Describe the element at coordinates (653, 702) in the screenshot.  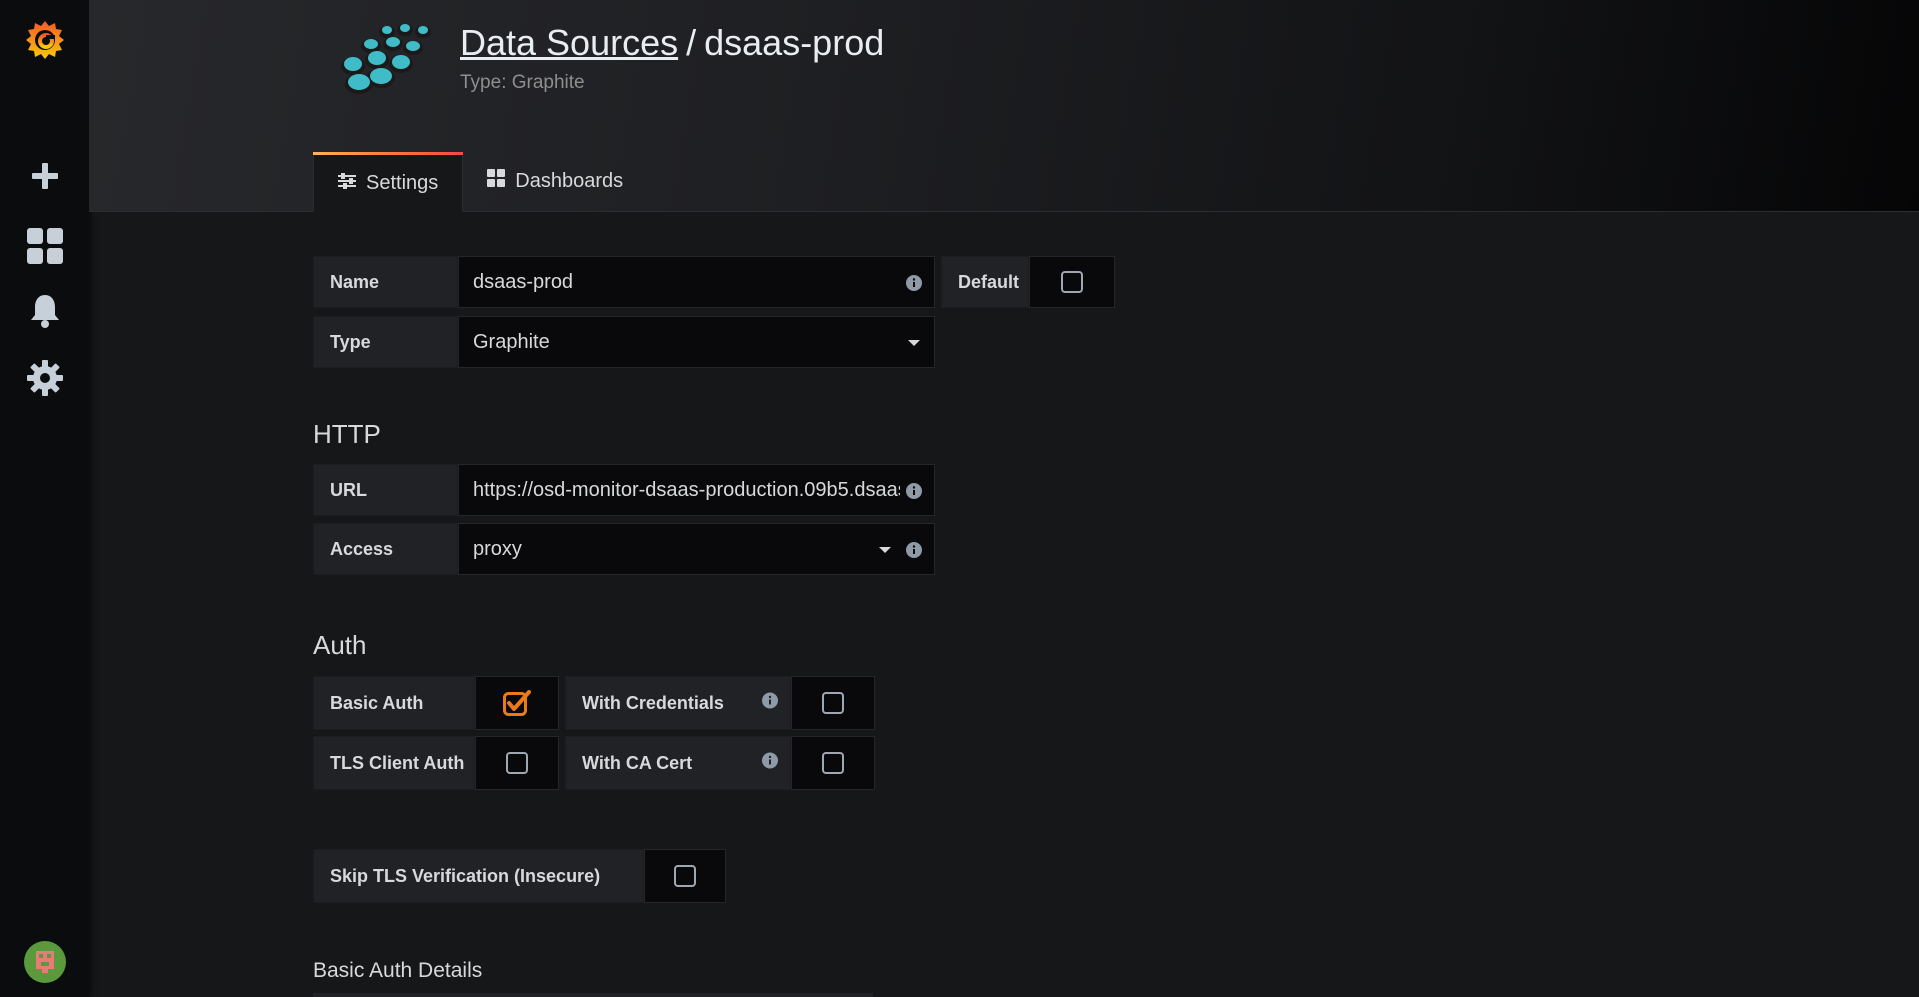
I see `with-credentials-label-text: With Credentials` at that location.